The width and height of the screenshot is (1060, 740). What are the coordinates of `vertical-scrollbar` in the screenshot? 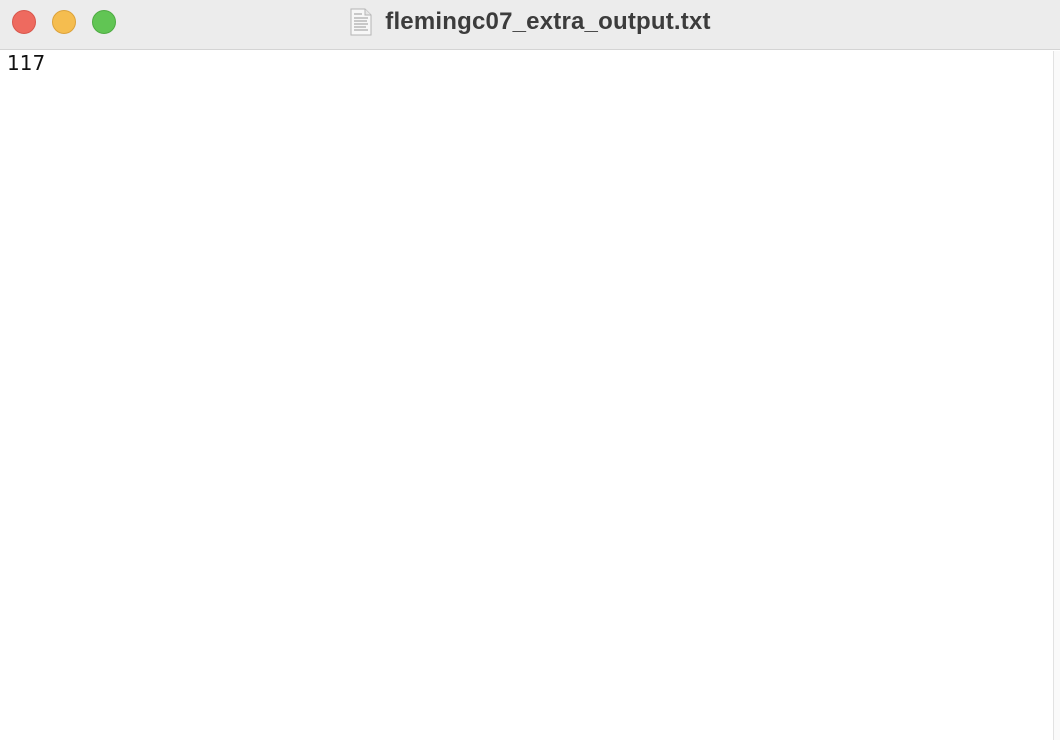 It's located at (1056, 395).